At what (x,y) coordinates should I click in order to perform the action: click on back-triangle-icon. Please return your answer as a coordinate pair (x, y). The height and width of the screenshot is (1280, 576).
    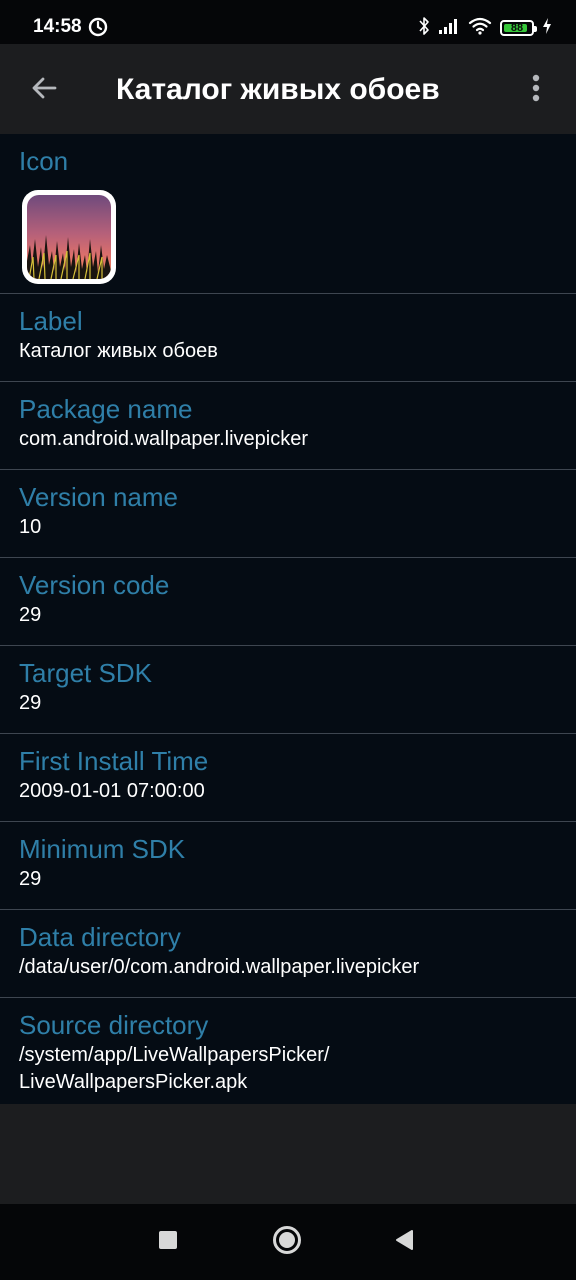
    Looking at the image, I should click on (404, 1242).